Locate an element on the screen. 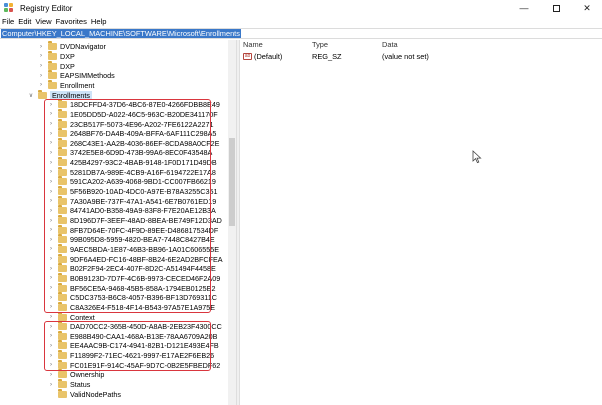 Image resolution: width=602 pixels, height=405 pixels. tree-scrollbar-thumb is located at coordinates (232, 182).